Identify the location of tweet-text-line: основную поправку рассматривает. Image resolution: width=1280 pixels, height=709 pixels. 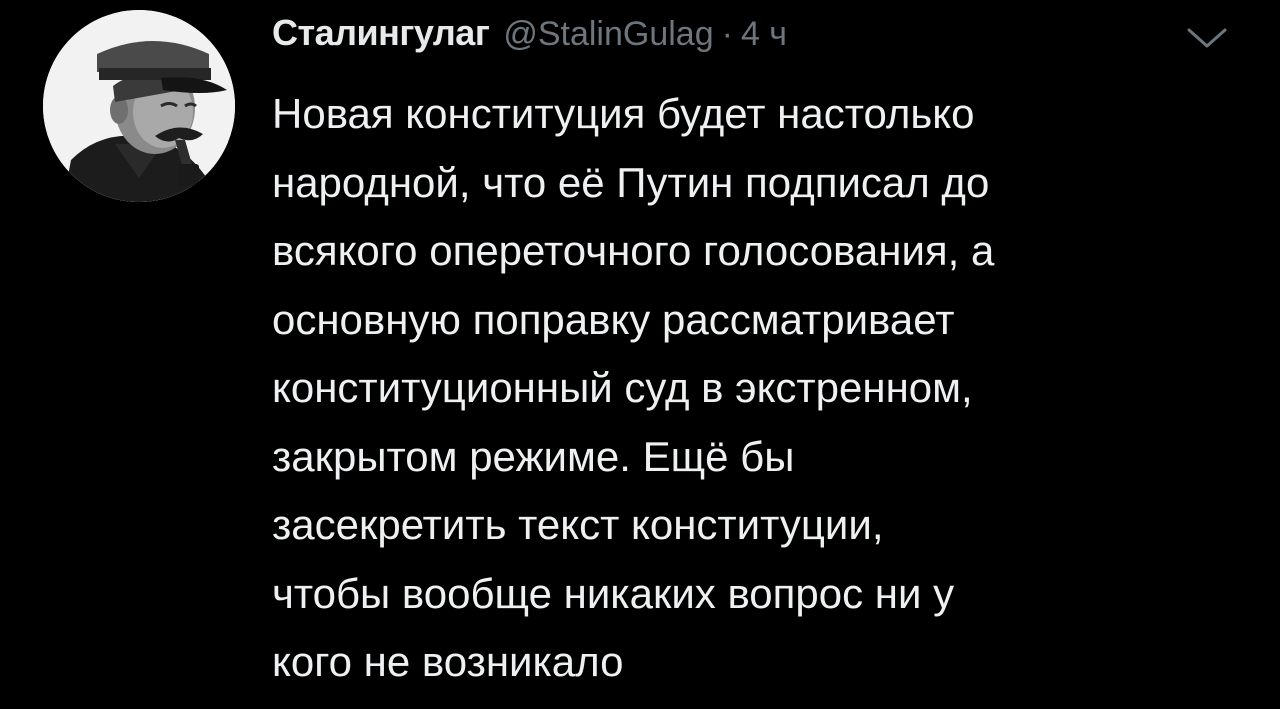
(613, 319).